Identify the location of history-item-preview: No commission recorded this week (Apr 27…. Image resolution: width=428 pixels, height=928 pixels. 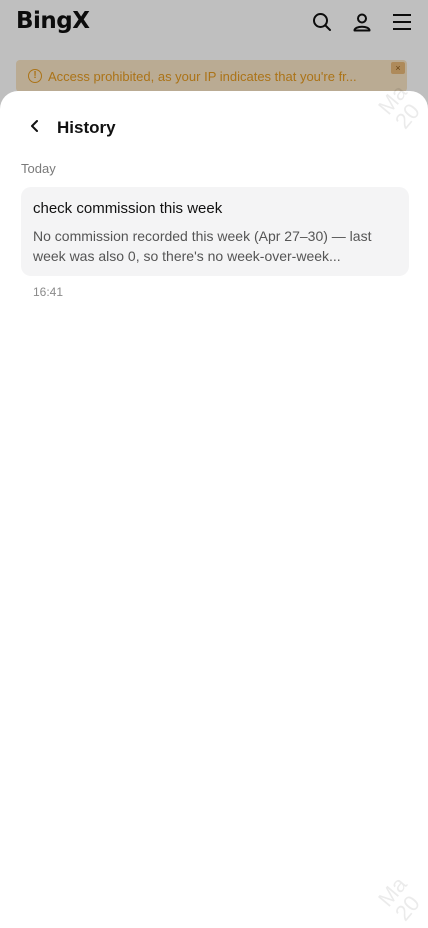
(202, 246).